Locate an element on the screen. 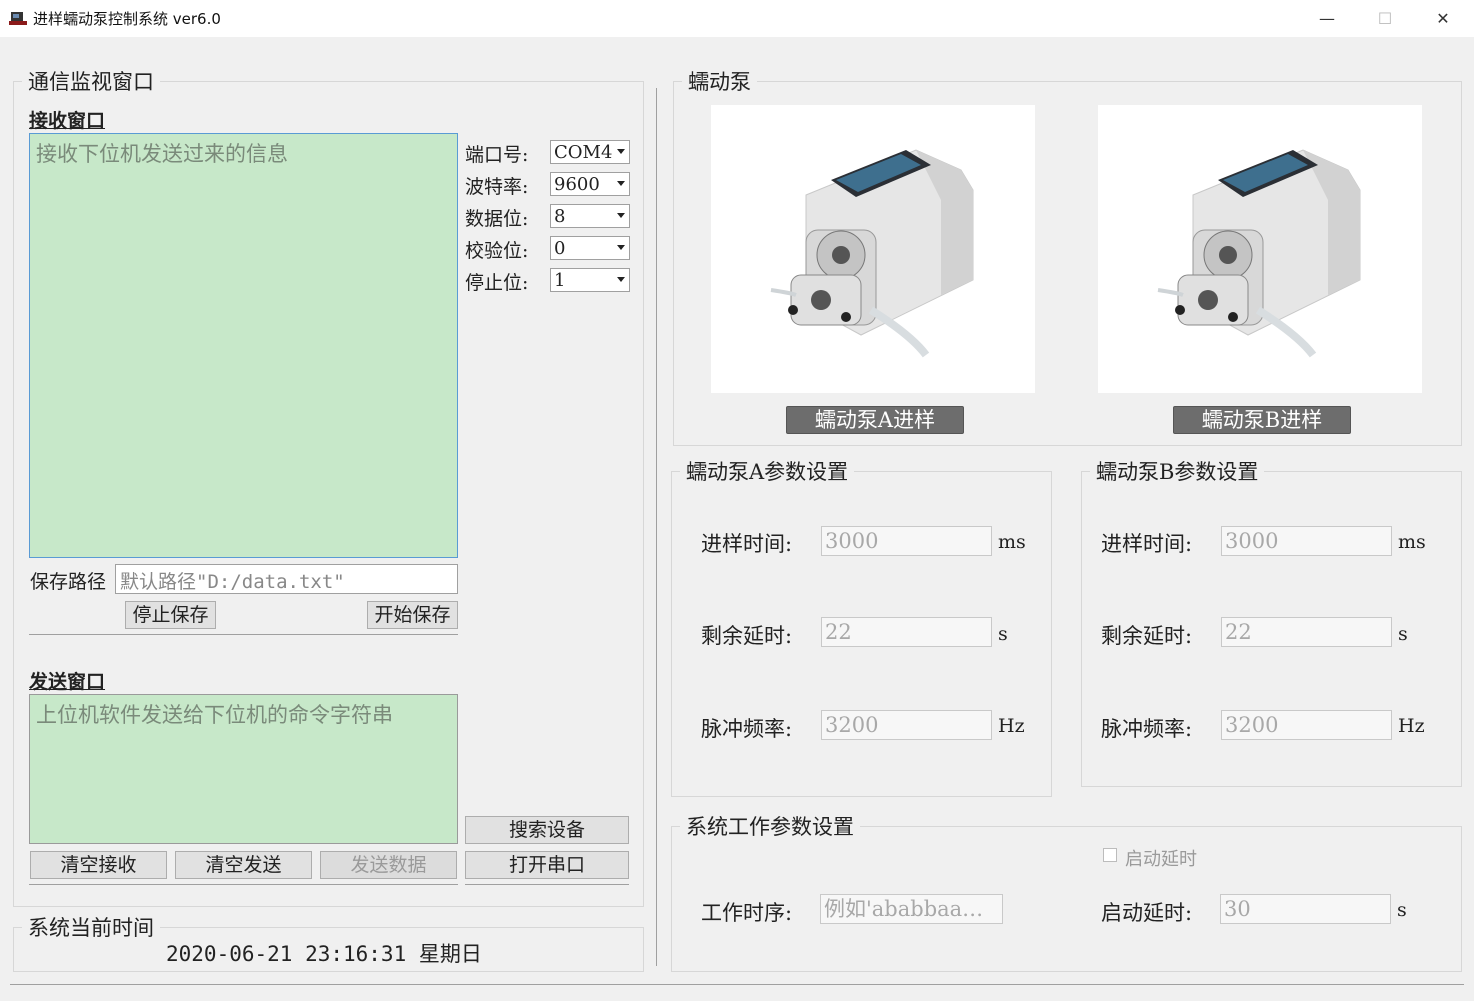 This screenshot has height=1001, width=1474. open-port-button: 打开串口 is located at coordinates (547, 865).